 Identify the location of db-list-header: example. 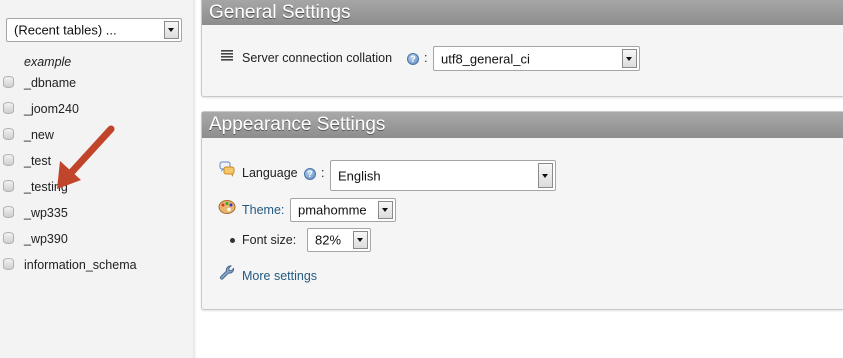
(48, 62).